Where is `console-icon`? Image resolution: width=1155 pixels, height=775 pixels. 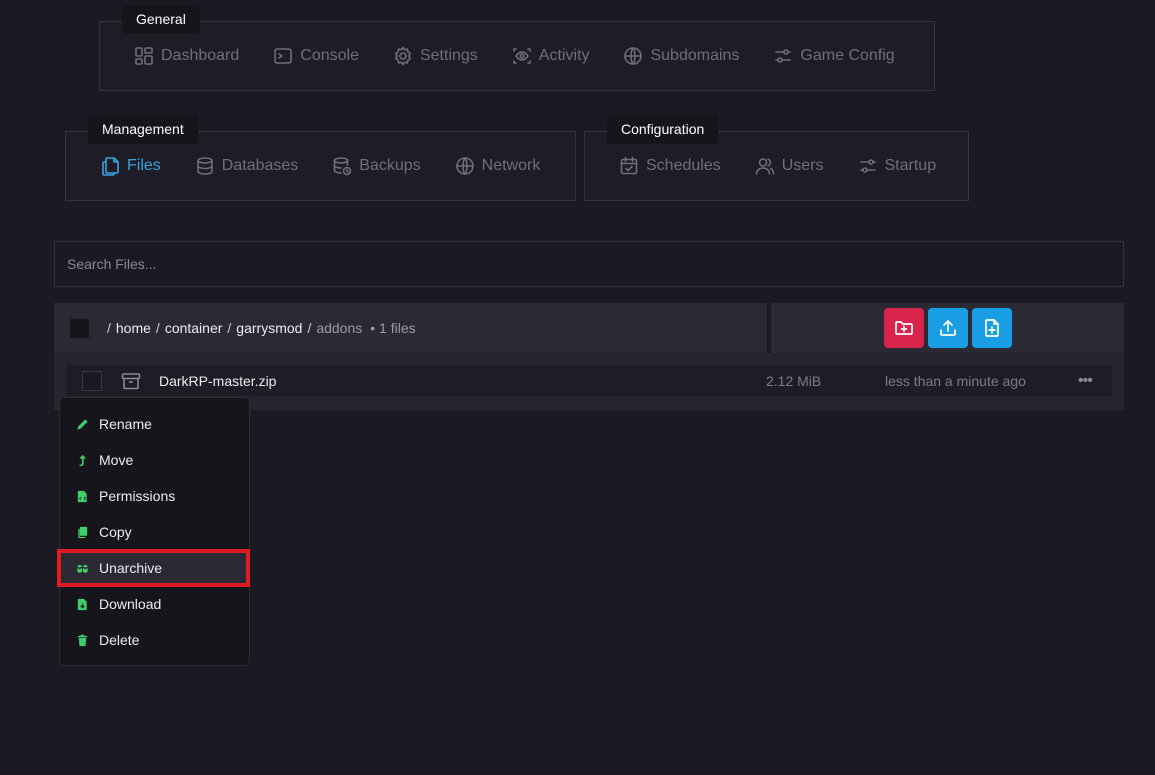 console-icon is located at coordinates (283, 56).